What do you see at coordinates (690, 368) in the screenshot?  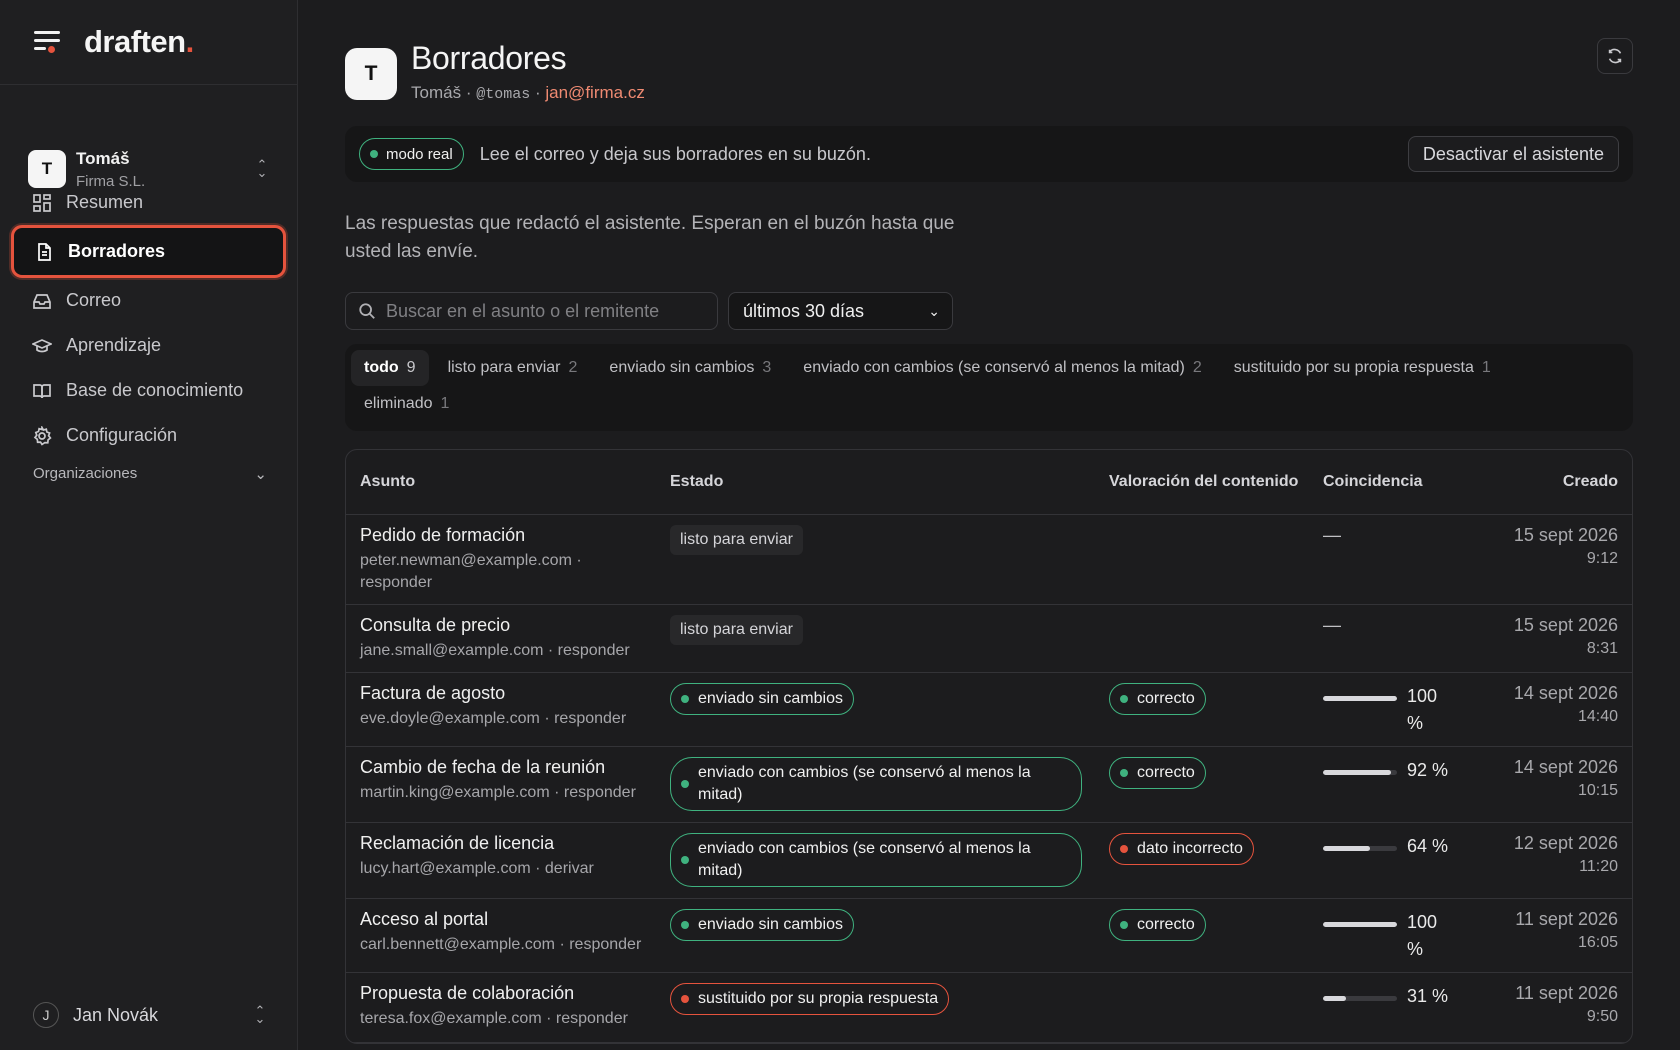 I see `tab-enviado-sin-cambios: enviado sin cambios 3` at bounding box center [690, 368].